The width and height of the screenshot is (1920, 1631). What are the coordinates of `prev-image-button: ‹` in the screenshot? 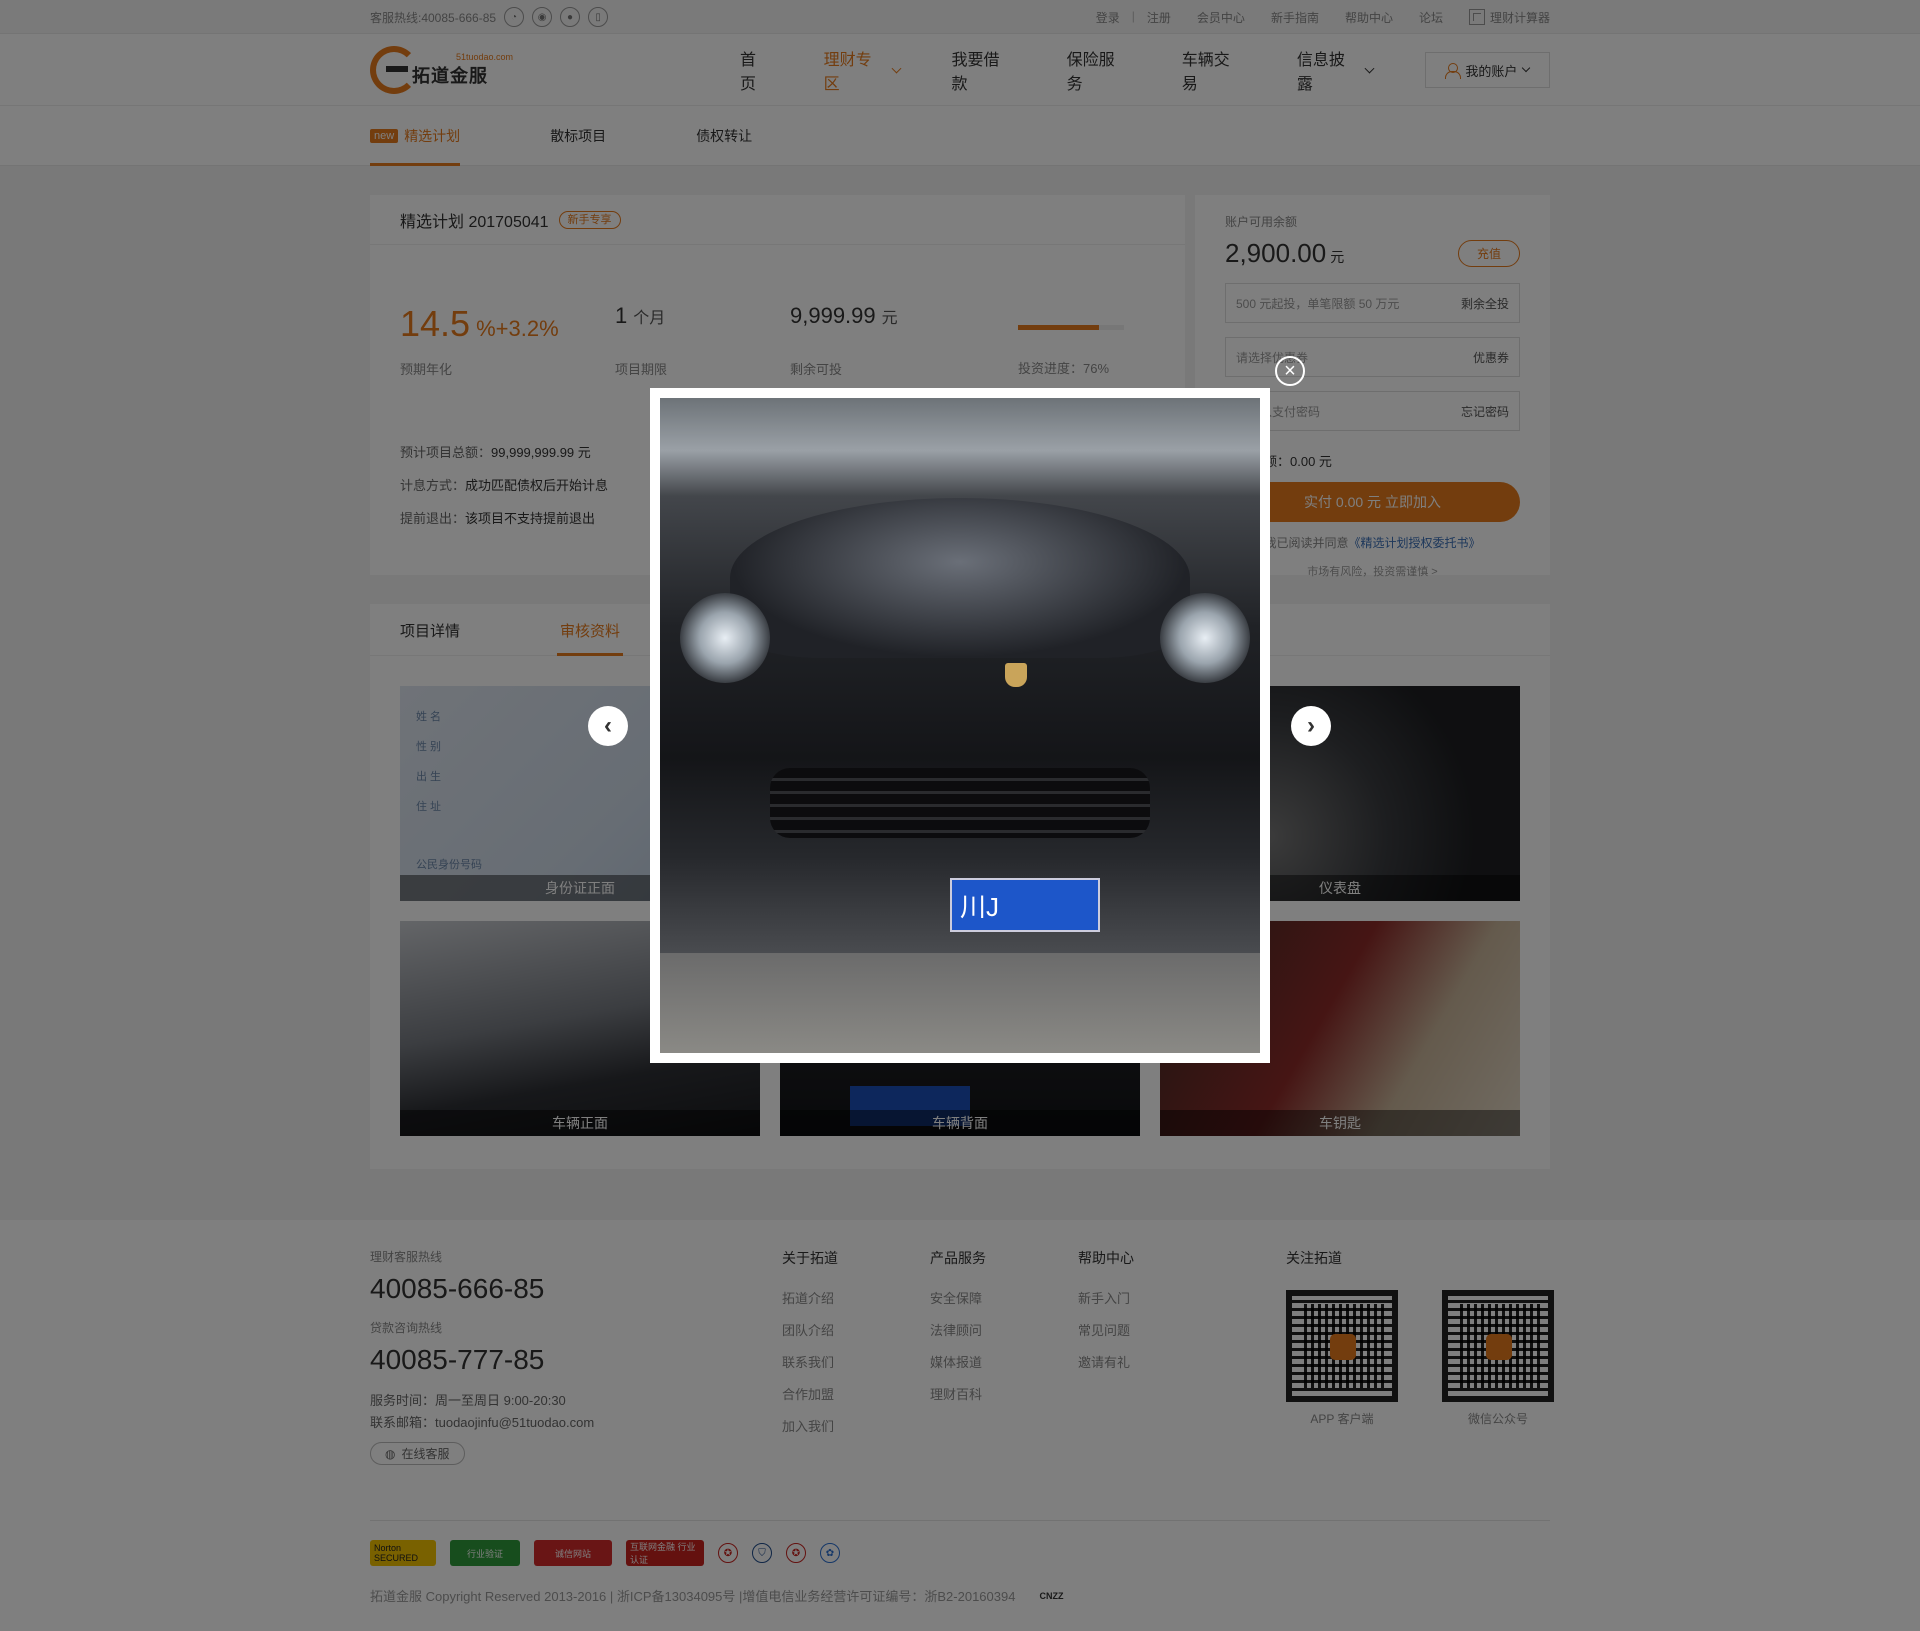 It's located at (608, 726).